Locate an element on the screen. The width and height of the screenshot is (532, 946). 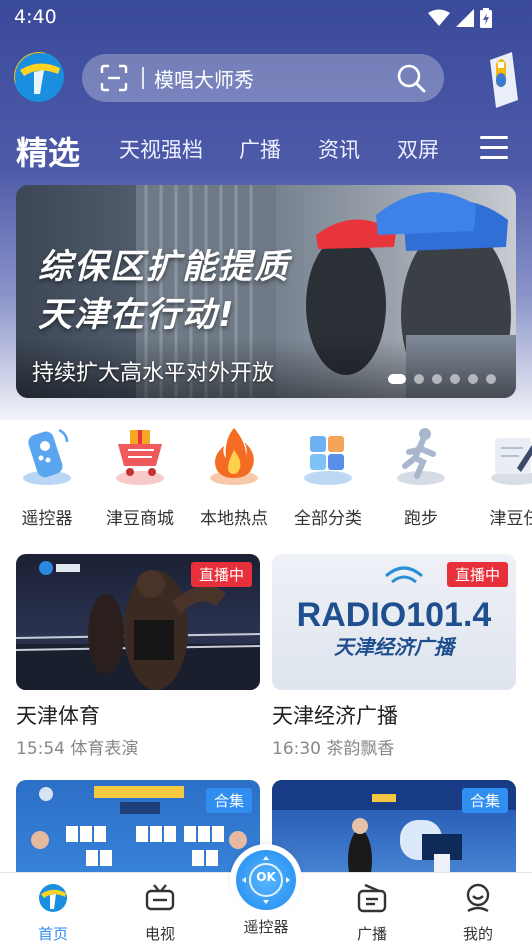
category-tabs: 精选 天视强档 广播 资讯 双屏 is located at coordinates (266, 149).